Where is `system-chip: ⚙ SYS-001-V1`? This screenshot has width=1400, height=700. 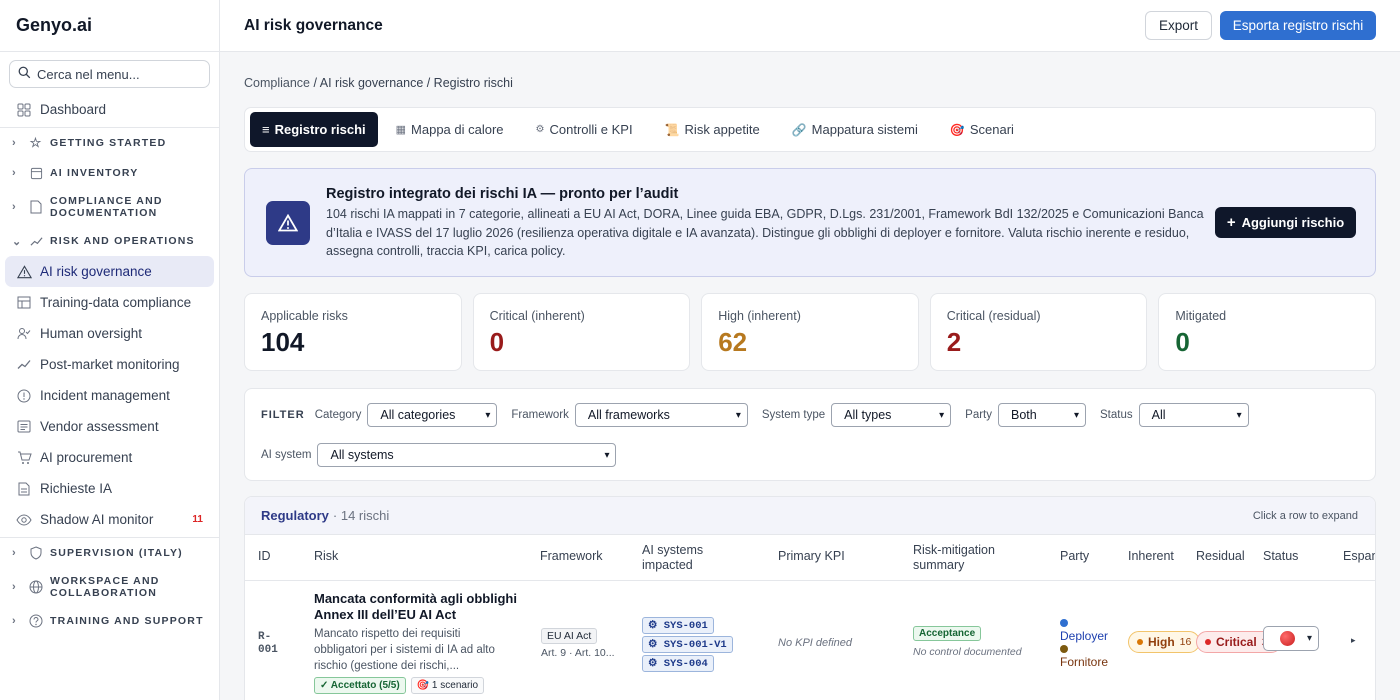
system-chip: ⚙ SYS-001-V1 is located at coordinates (687, 644).